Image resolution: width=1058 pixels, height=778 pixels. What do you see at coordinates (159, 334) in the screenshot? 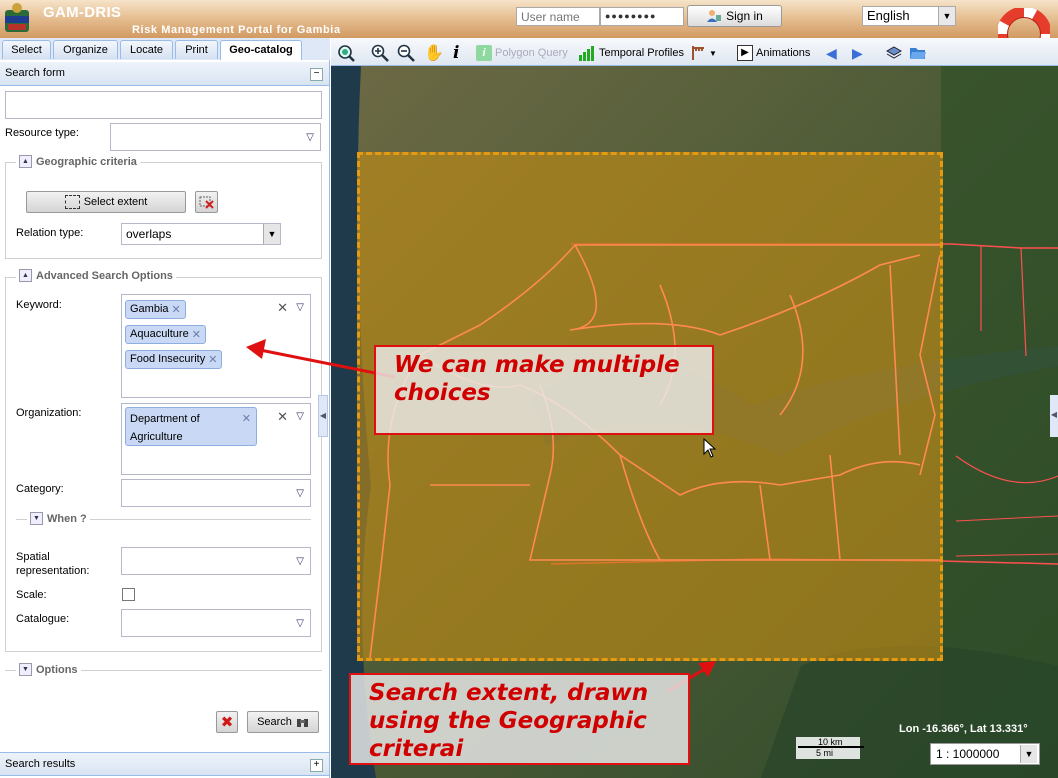
I see `keyword-chip-label: Aquaculture` at bounding box center [159, 334].